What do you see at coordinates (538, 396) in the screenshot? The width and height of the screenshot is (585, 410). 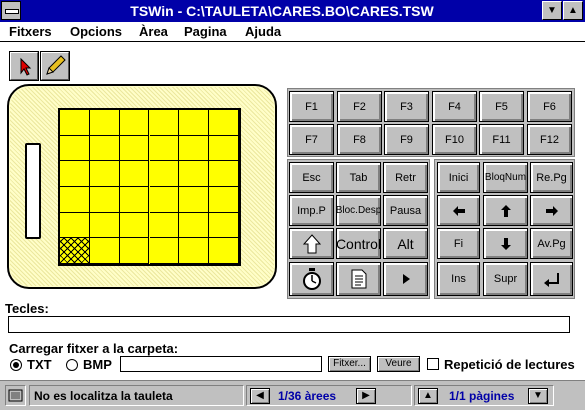 I see `next-page-button: ▼` at bounding box center [538, 396].